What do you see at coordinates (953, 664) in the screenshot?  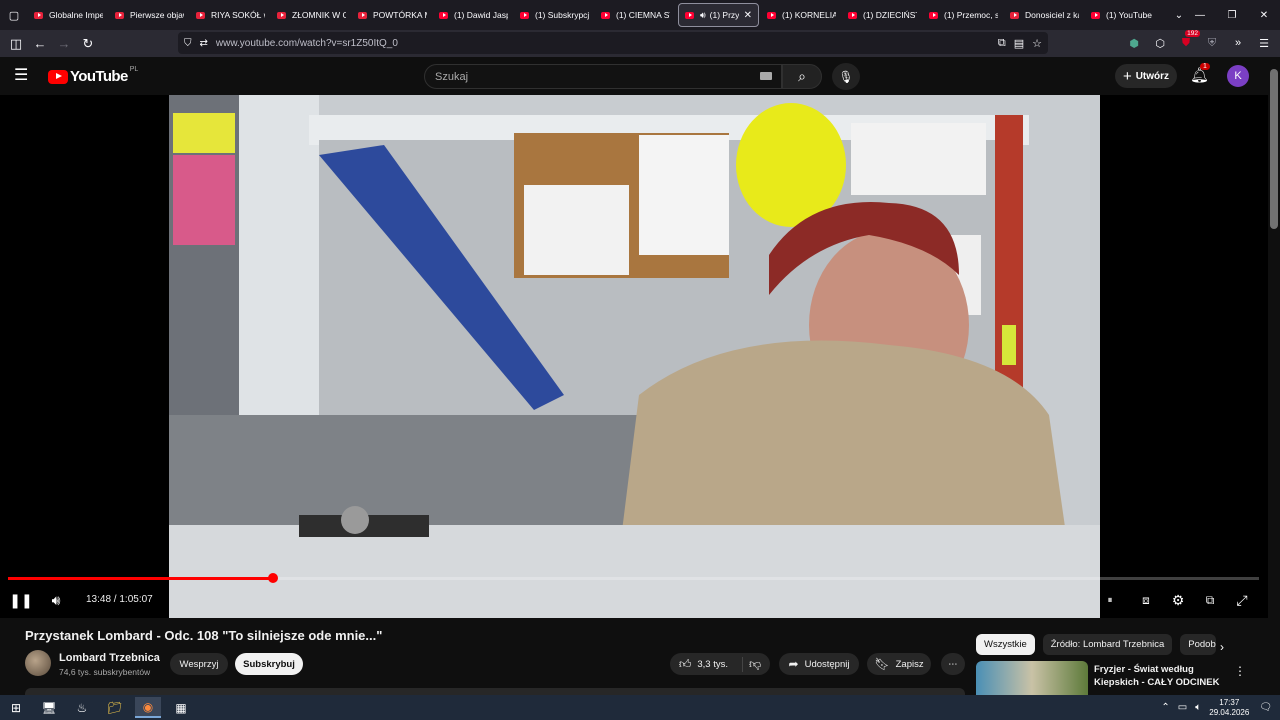 I see `more-actions-button: ⋯` at bounding box center [953, 664].